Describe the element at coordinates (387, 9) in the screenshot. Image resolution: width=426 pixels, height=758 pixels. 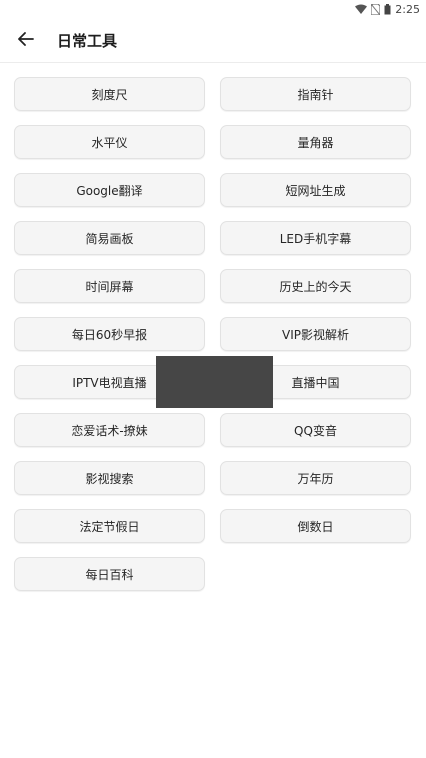
I see `battery-icon` at that location.